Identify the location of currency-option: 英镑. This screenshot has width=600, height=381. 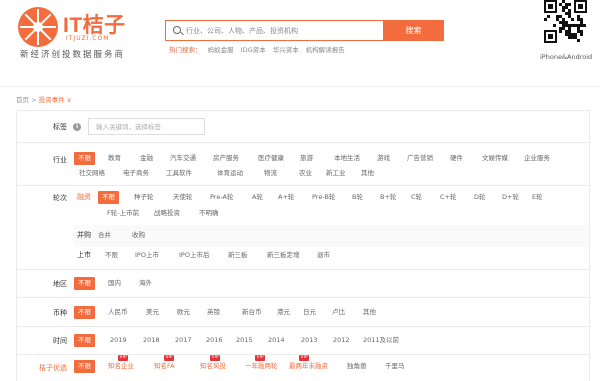
(213, 312).